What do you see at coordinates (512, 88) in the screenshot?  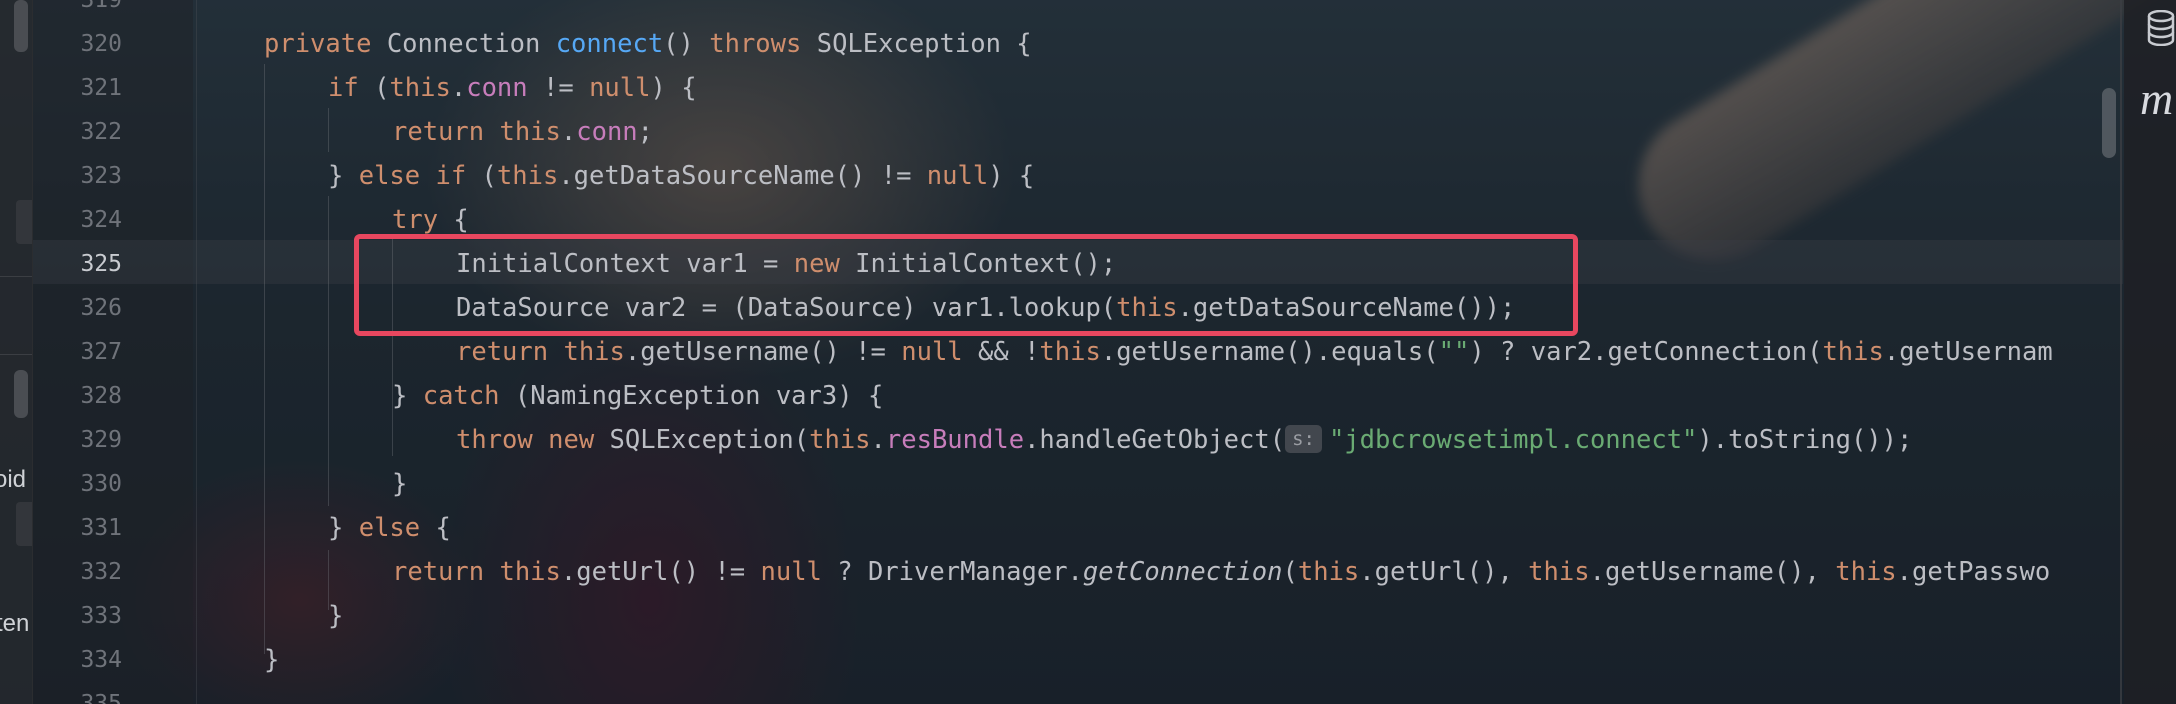 I see `code-line: if (this.conn != null) {` at bounding box center [512, 88].